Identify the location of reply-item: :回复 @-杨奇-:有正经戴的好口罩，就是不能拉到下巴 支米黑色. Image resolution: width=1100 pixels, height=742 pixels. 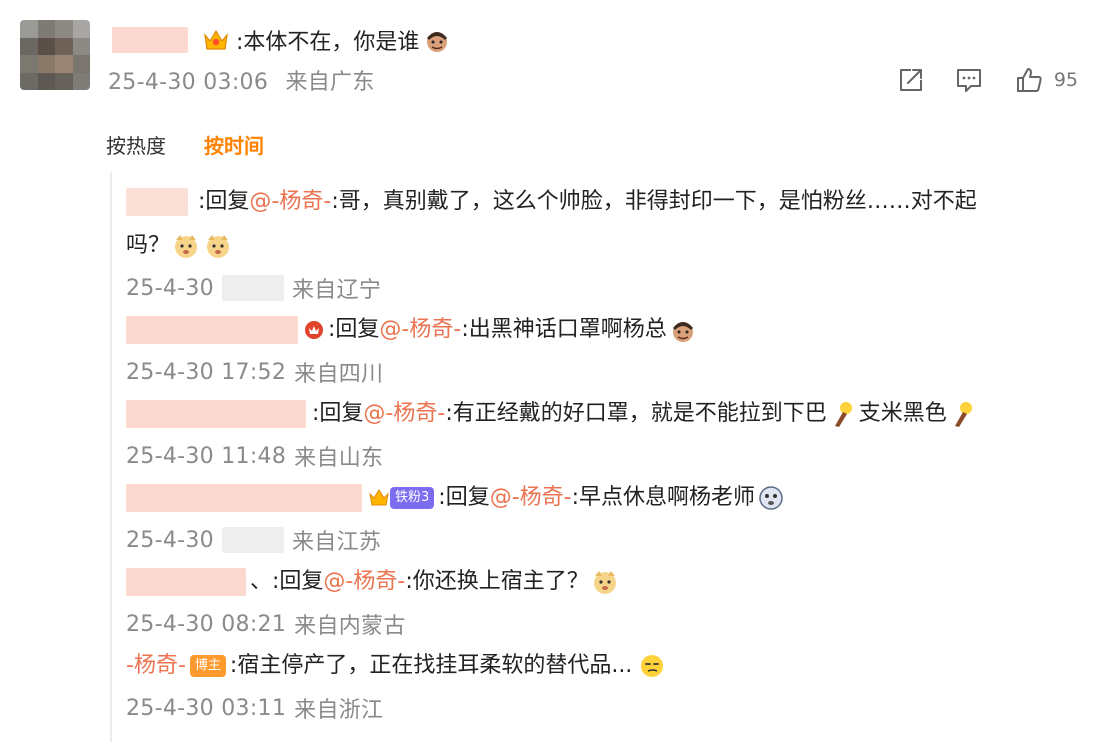
(552, 414).